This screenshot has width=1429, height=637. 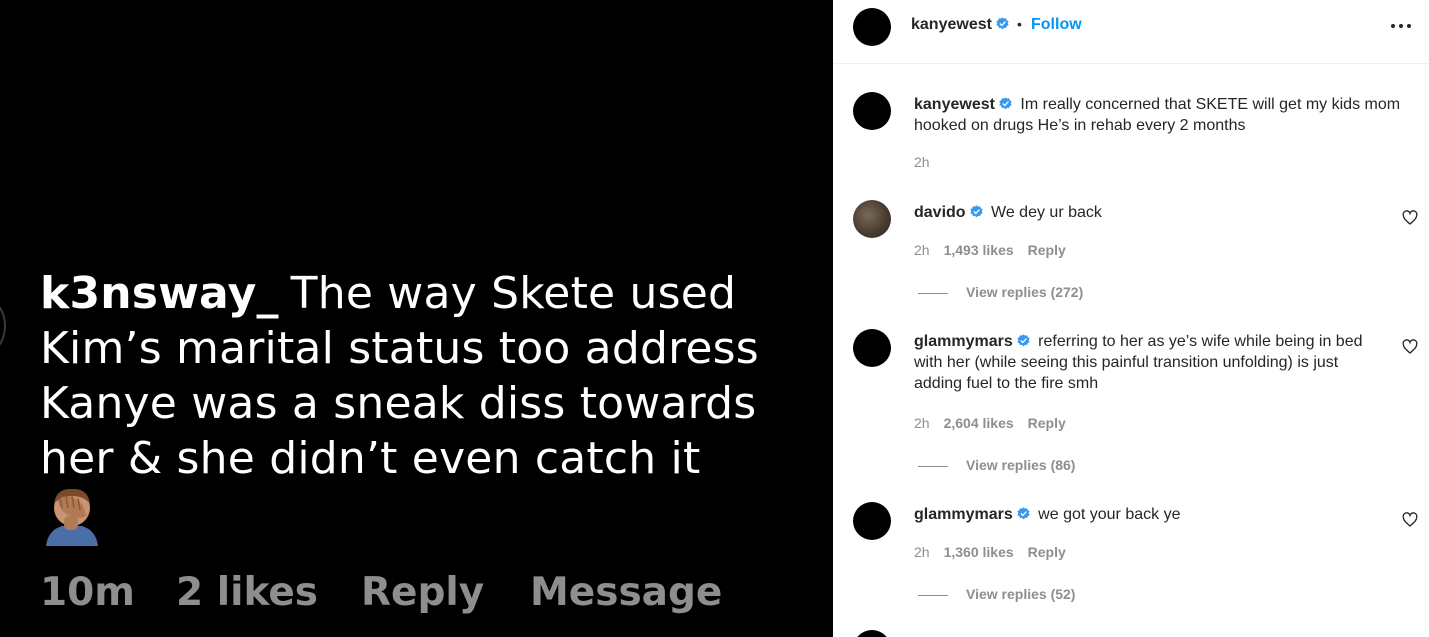 I want to click on view-replies-button: View replies (272), so click(x=1000, y=292).